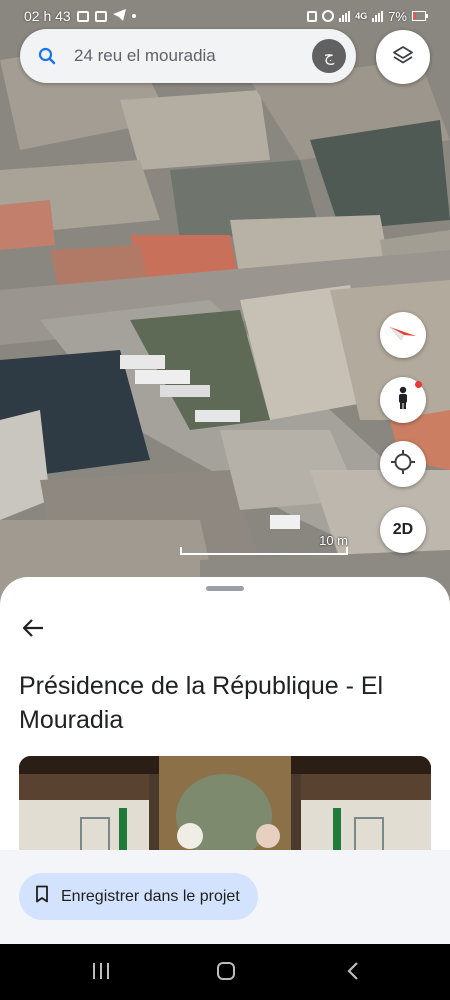 The image size is (450, 1000). I want to click on compass-button, so click(403, 335).